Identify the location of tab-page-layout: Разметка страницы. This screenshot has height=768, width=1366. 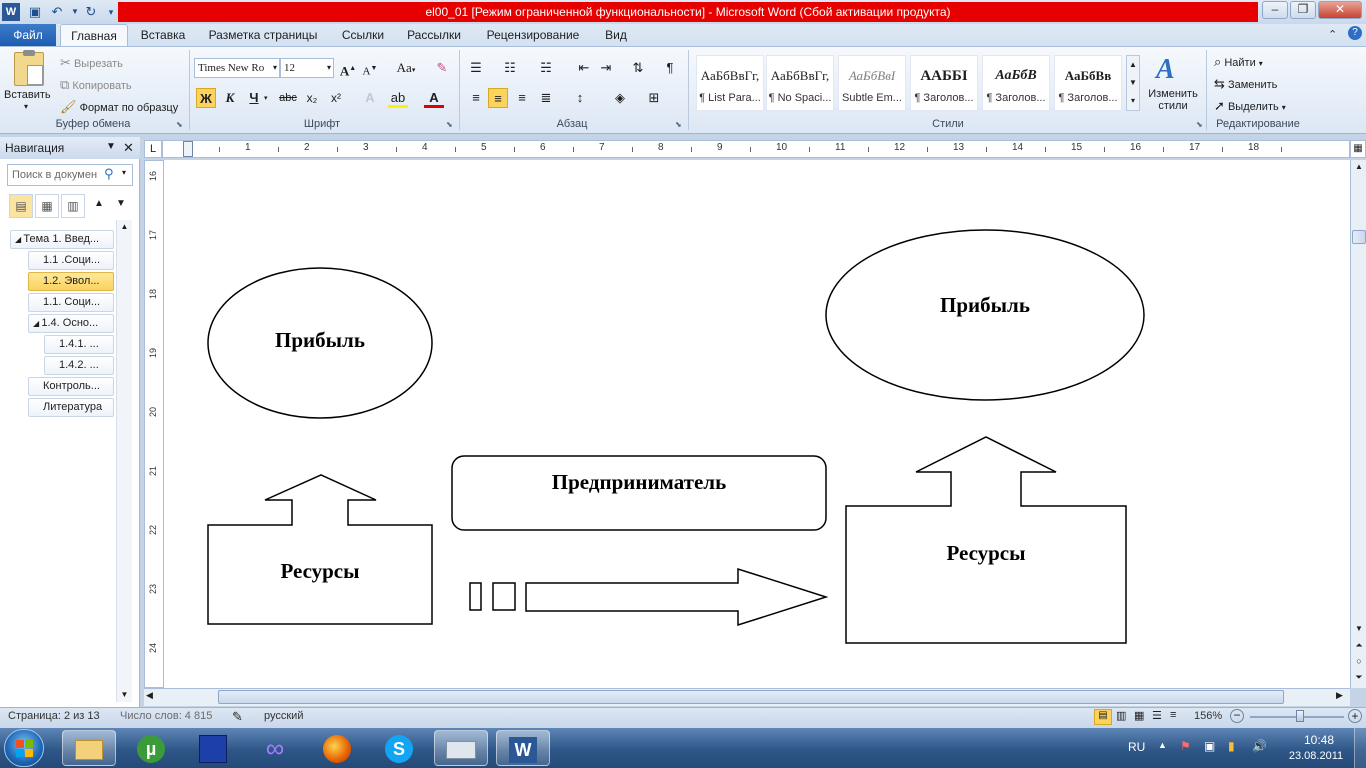
(263, 35).